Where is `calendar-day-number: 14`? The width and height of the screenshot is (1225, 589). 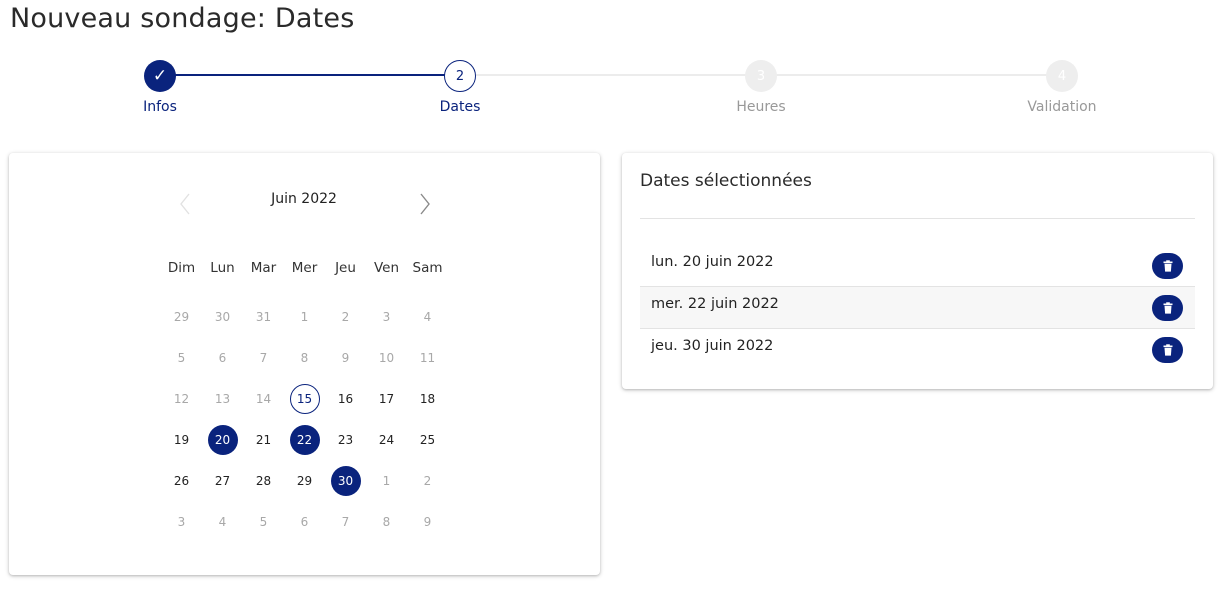 calendar-day-number: 14 is located at coordinates (263, 398).